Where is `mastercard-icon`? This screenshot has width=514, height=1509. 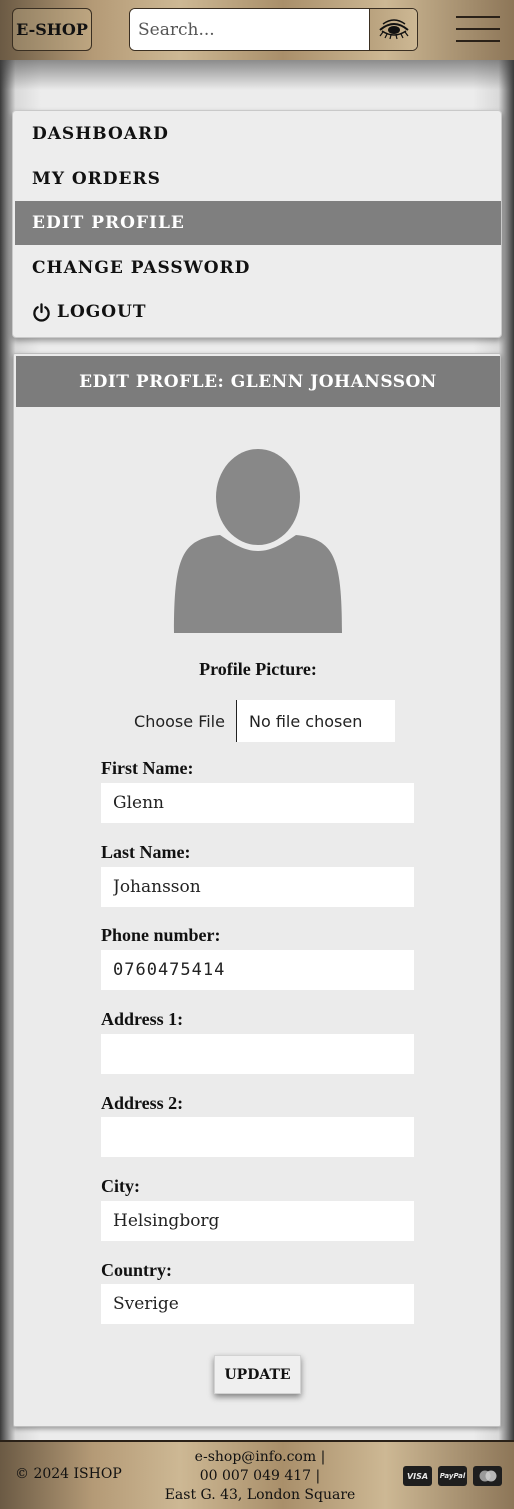 mastercard-icon is located at coordinates (487, 1476).